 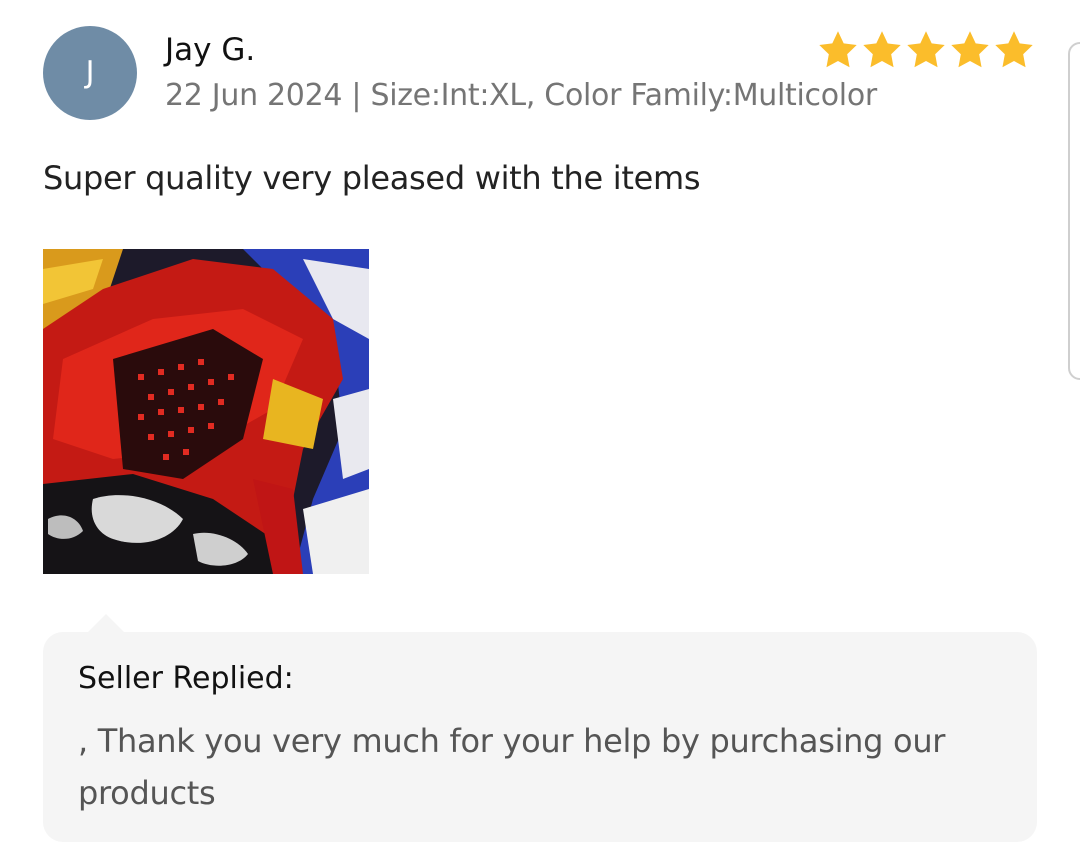 What do you see at coordinates (106, 624) in the screenshot?
I see `reply-pointer` at bounding box center [106, 624].